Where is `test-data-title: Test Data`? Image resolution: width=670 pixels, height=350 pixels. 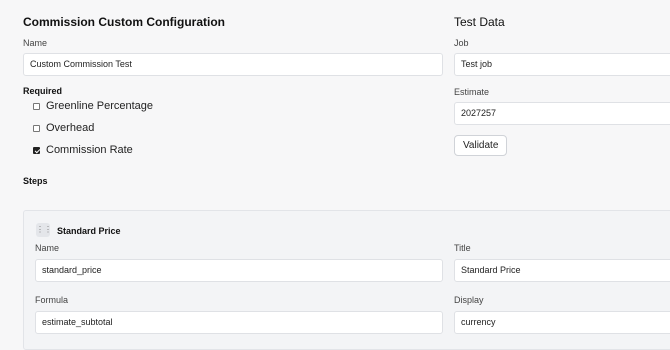 test-data-title: Test Data is located at coordinates (479, 22).